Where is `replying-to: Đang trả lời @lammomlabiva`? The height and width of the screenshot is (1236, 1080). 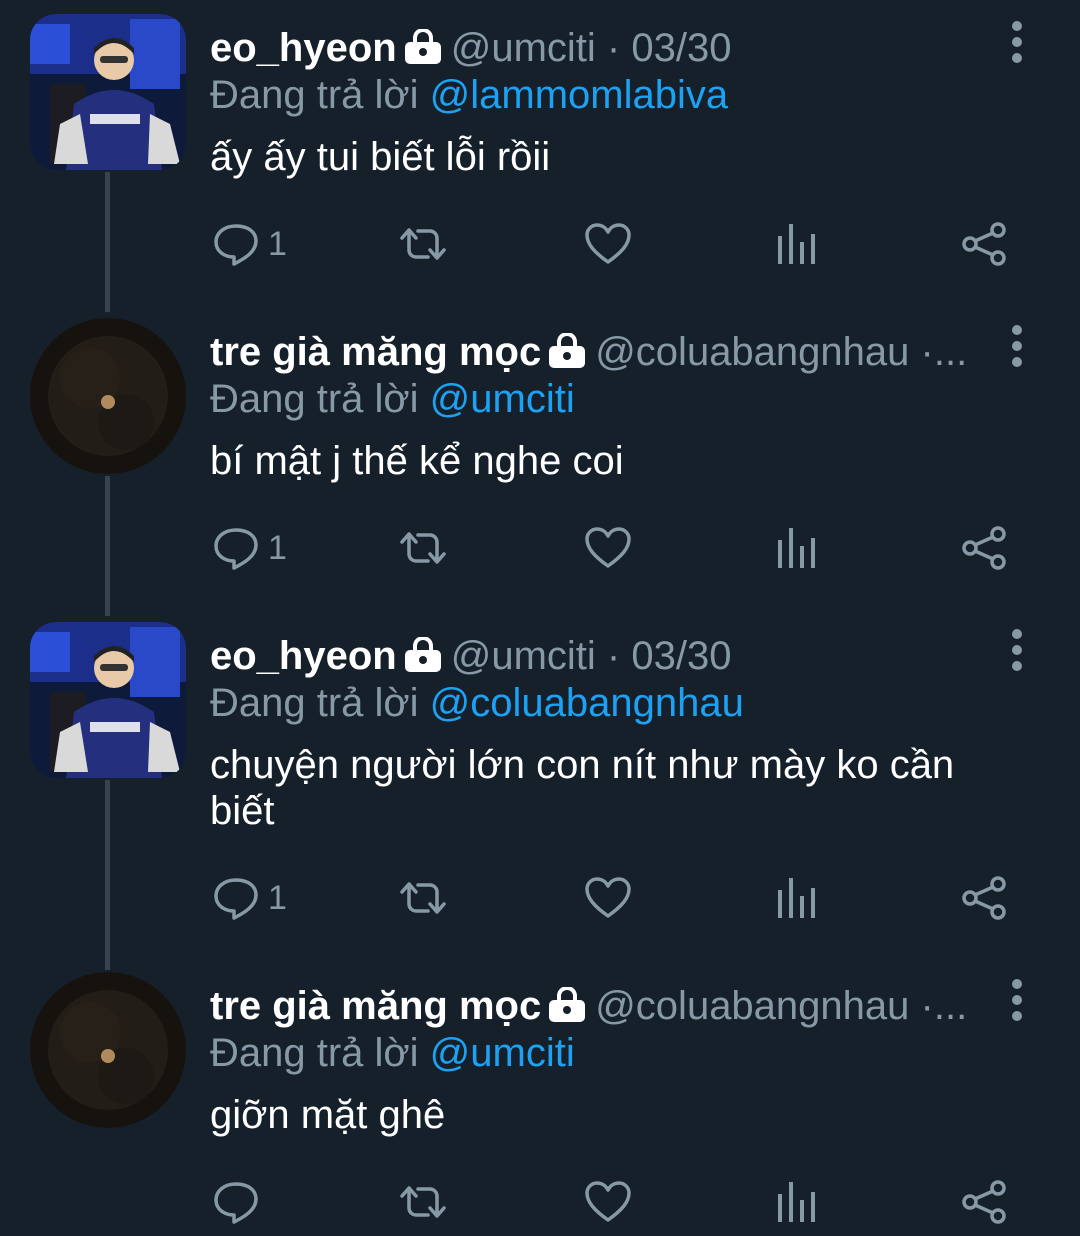 replying-to: Đang trả lời @lammomlabiva is located at coordinates (469, 95).